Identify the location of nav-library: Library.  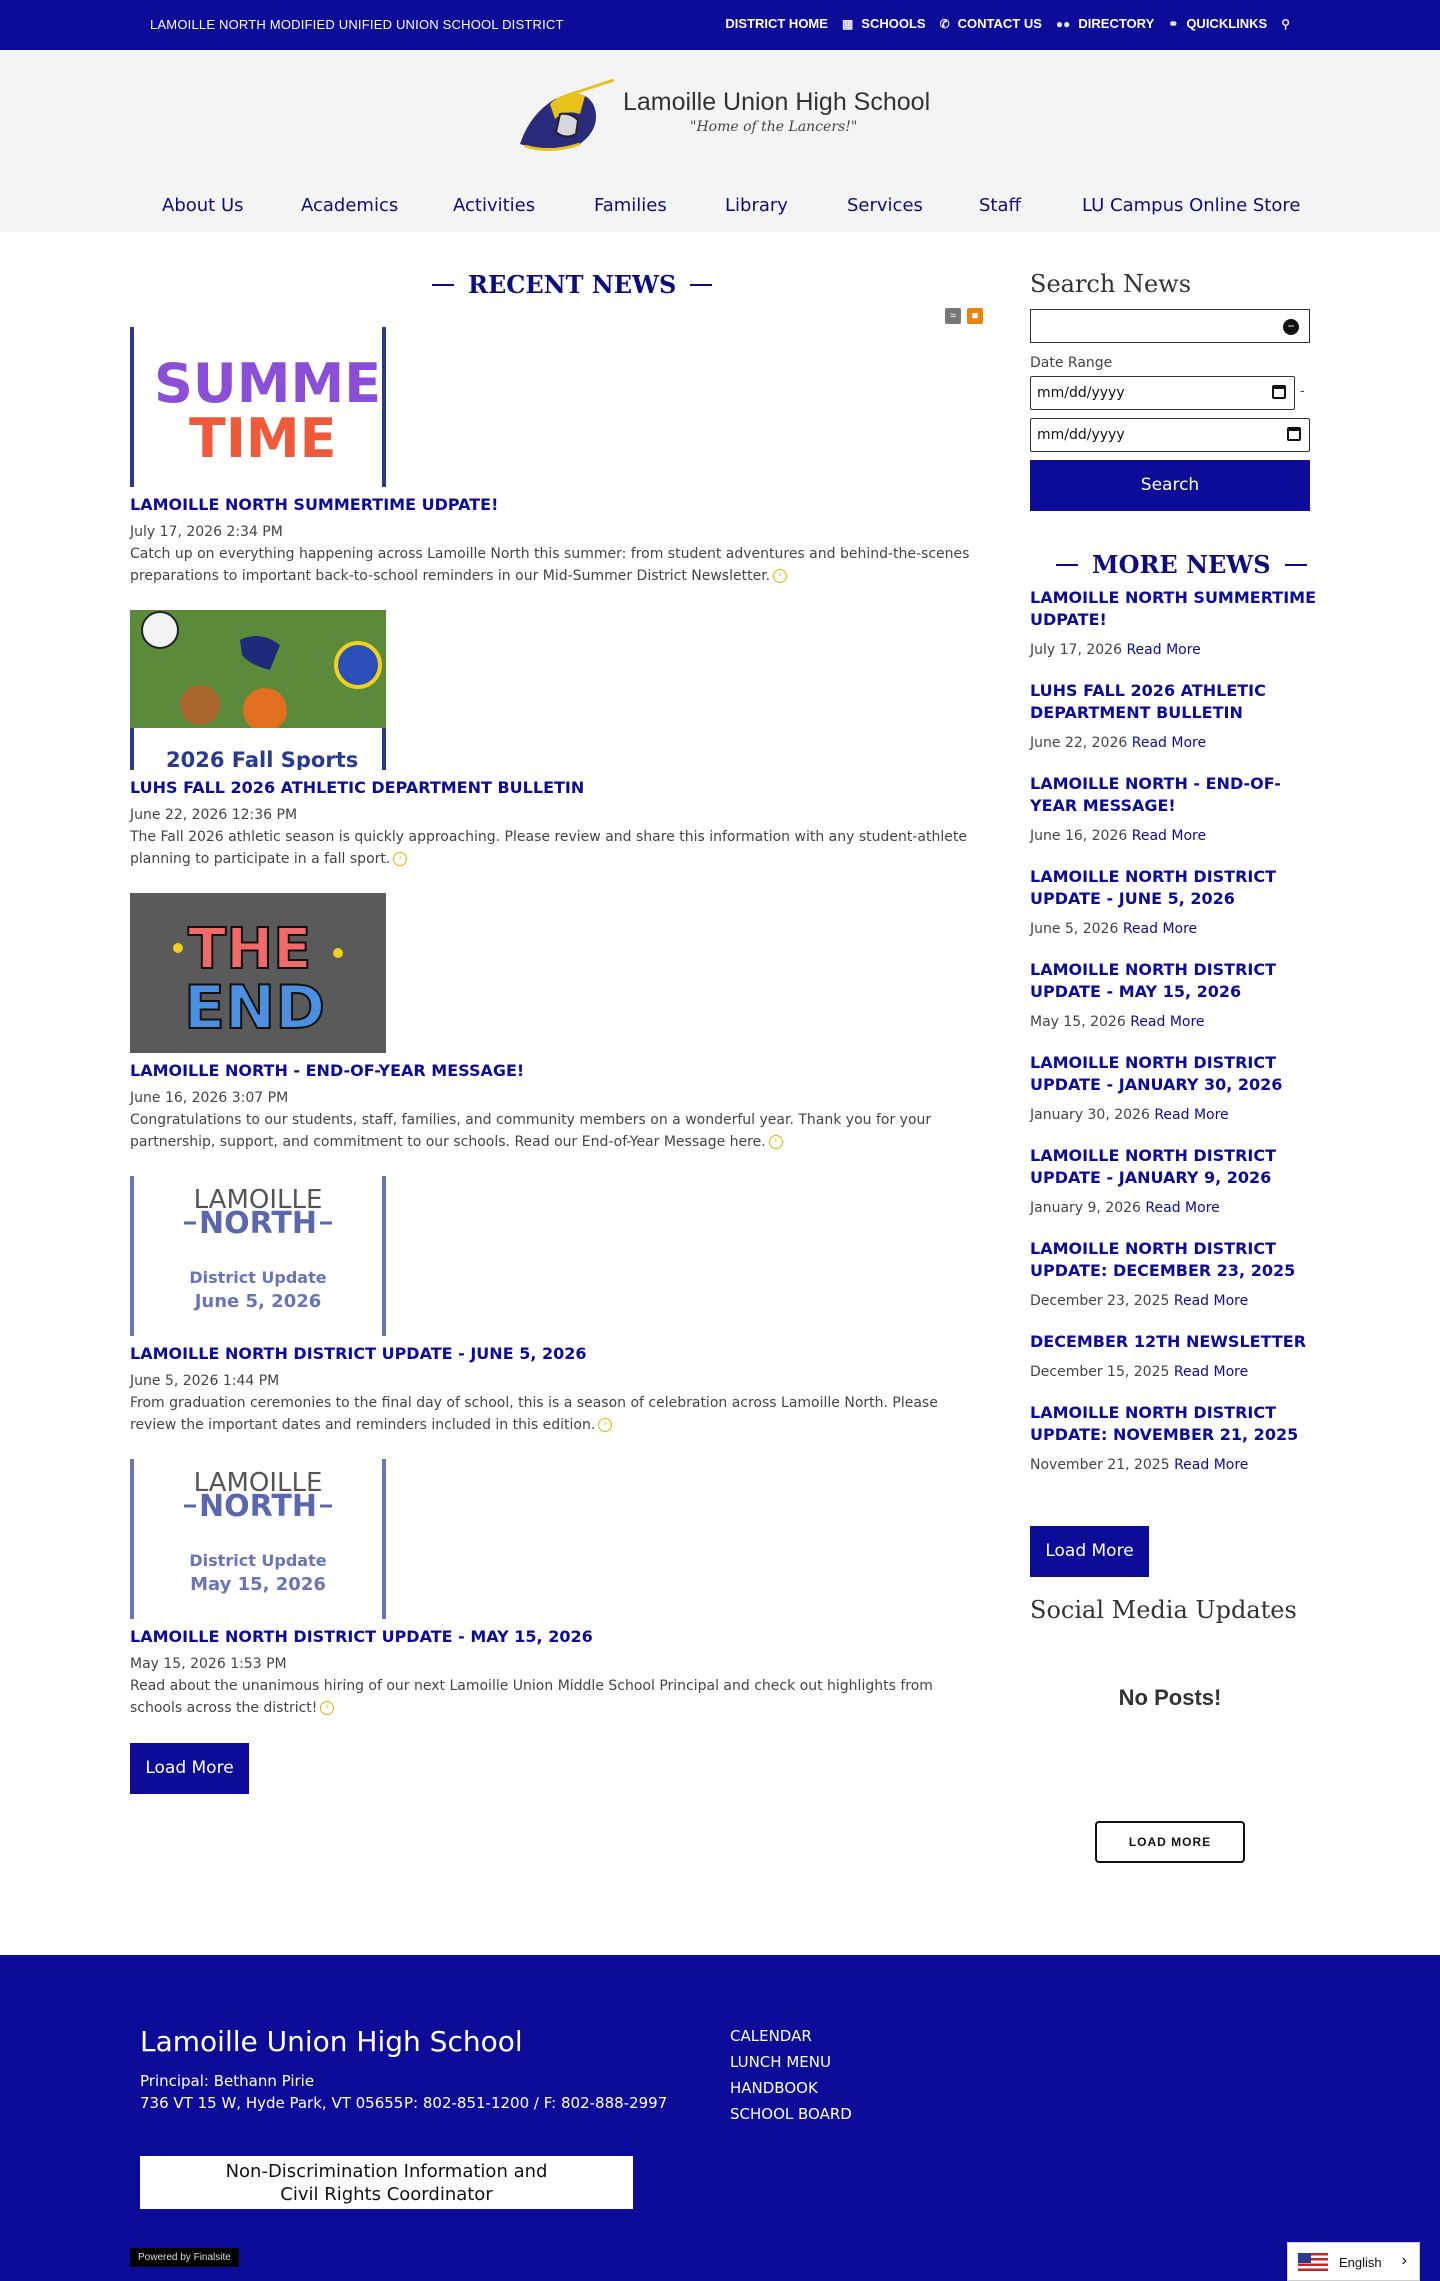
(756, 205).